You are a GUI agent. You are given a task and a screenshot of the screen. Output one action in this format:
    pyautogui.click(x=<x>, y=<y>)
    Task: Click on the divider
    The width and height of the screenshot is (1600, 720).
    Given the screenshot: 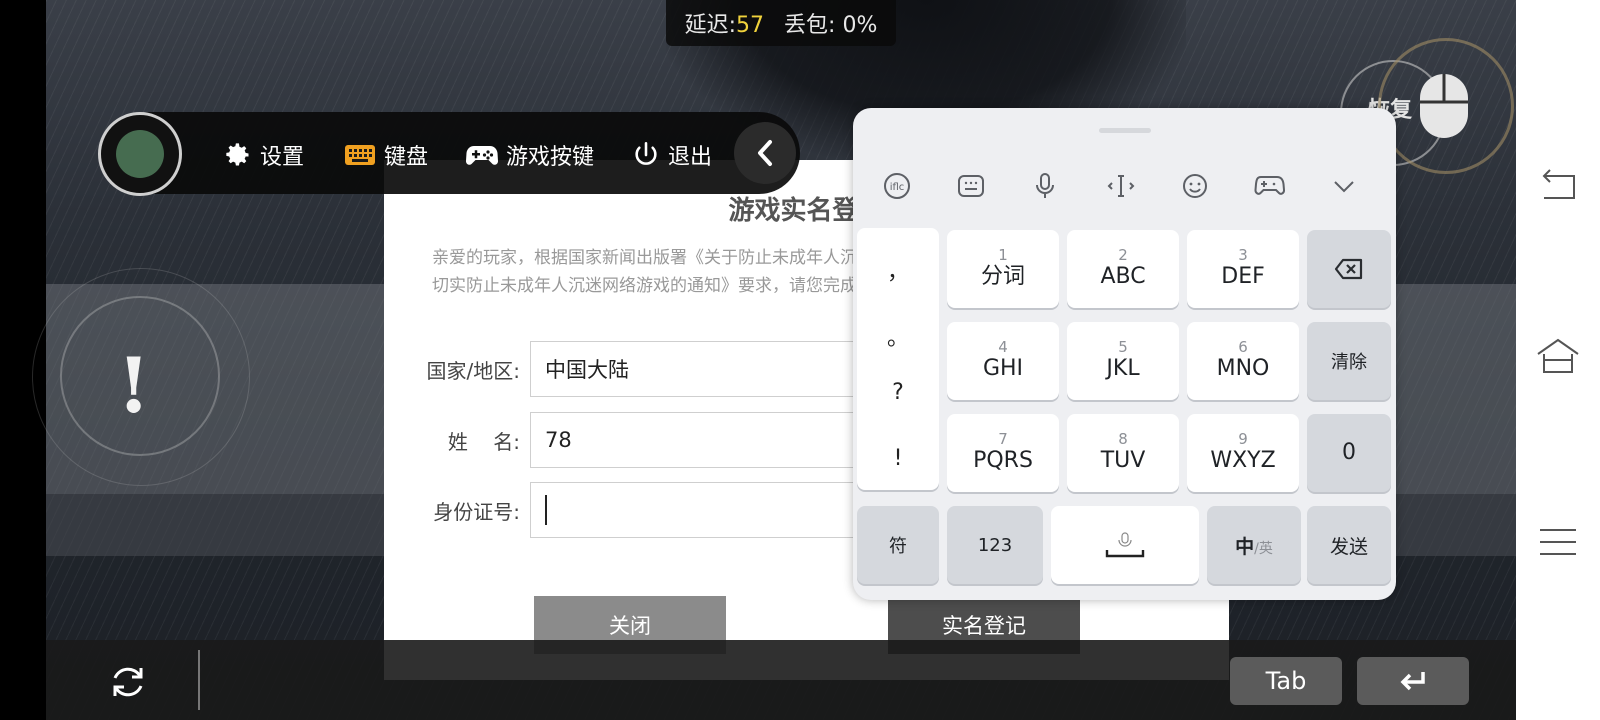 What is the action you would take?
    pyautogui.click(x=199, y=680)
    